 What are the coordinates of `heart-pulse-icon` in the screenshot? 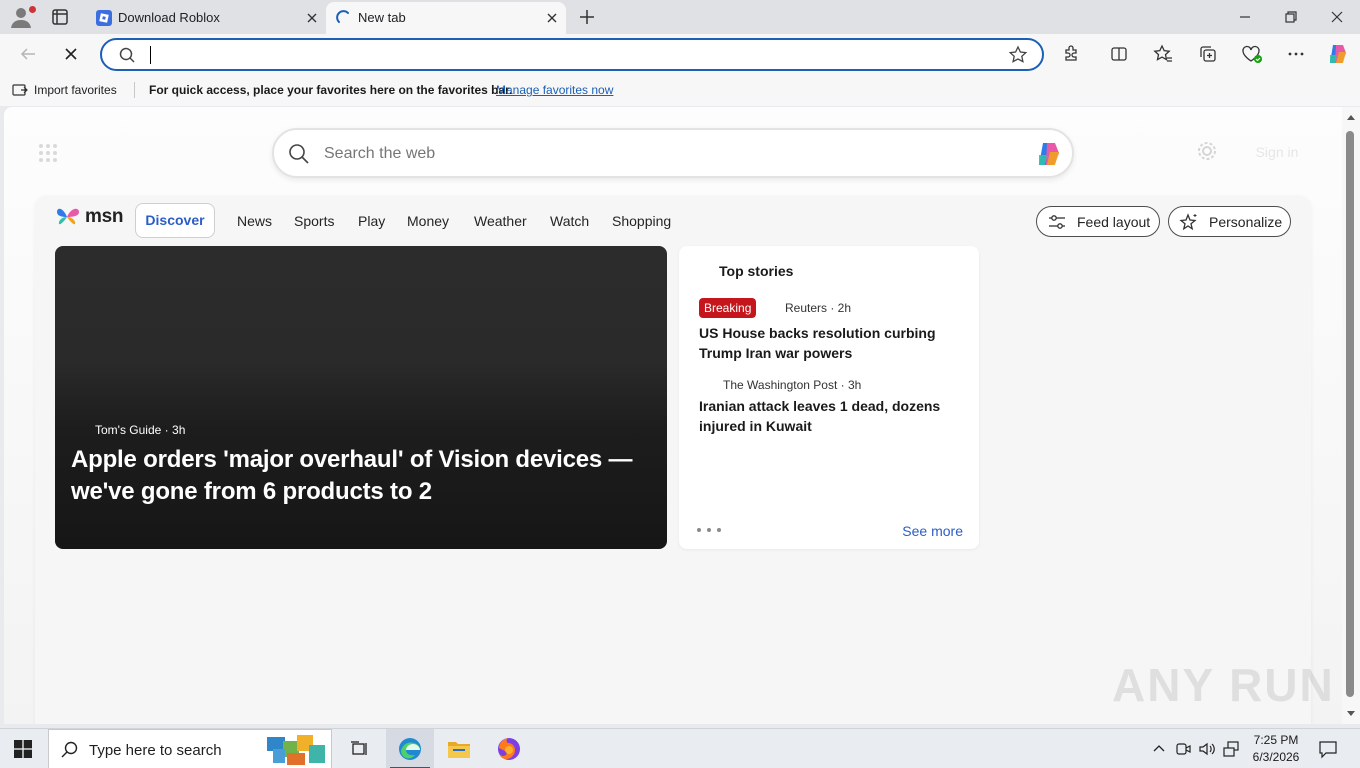 It's located at (1252, 54).